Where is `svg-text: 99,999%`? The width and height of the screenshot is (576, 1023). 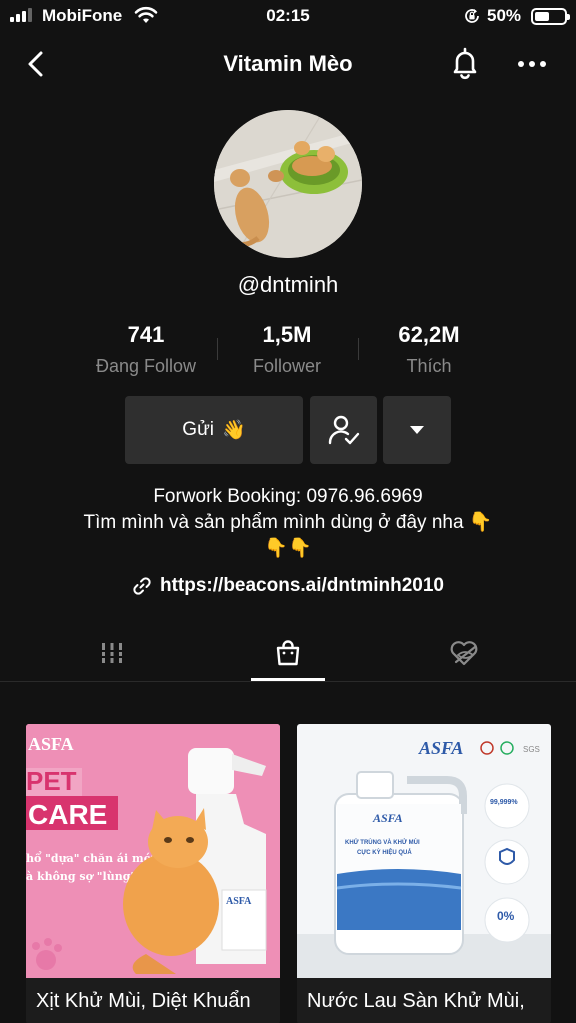
svg-text: 99,999% is located at coordinates (504, 802).